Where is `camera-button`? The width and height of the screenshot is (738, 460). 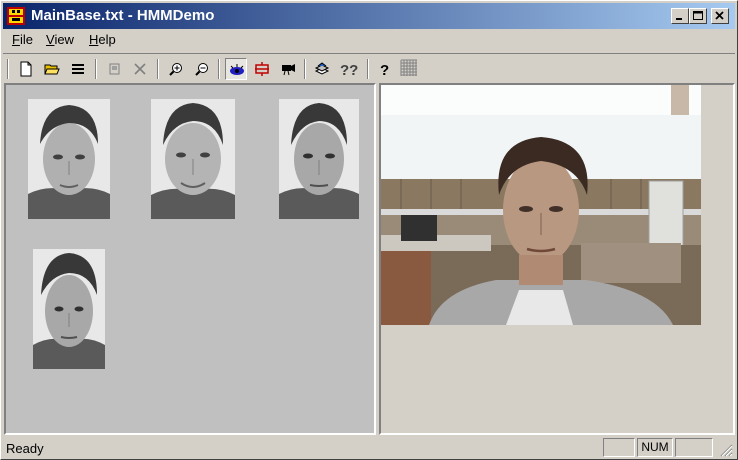
camera-button is located at coordinates (288, 69).